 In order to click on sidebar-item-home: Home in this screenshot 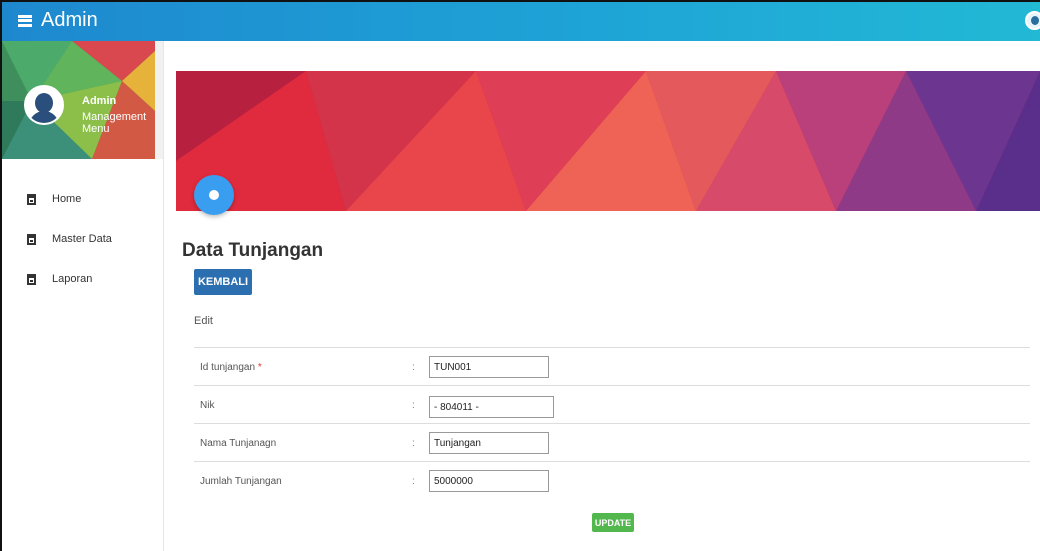, I will do `click(82, 199)`.